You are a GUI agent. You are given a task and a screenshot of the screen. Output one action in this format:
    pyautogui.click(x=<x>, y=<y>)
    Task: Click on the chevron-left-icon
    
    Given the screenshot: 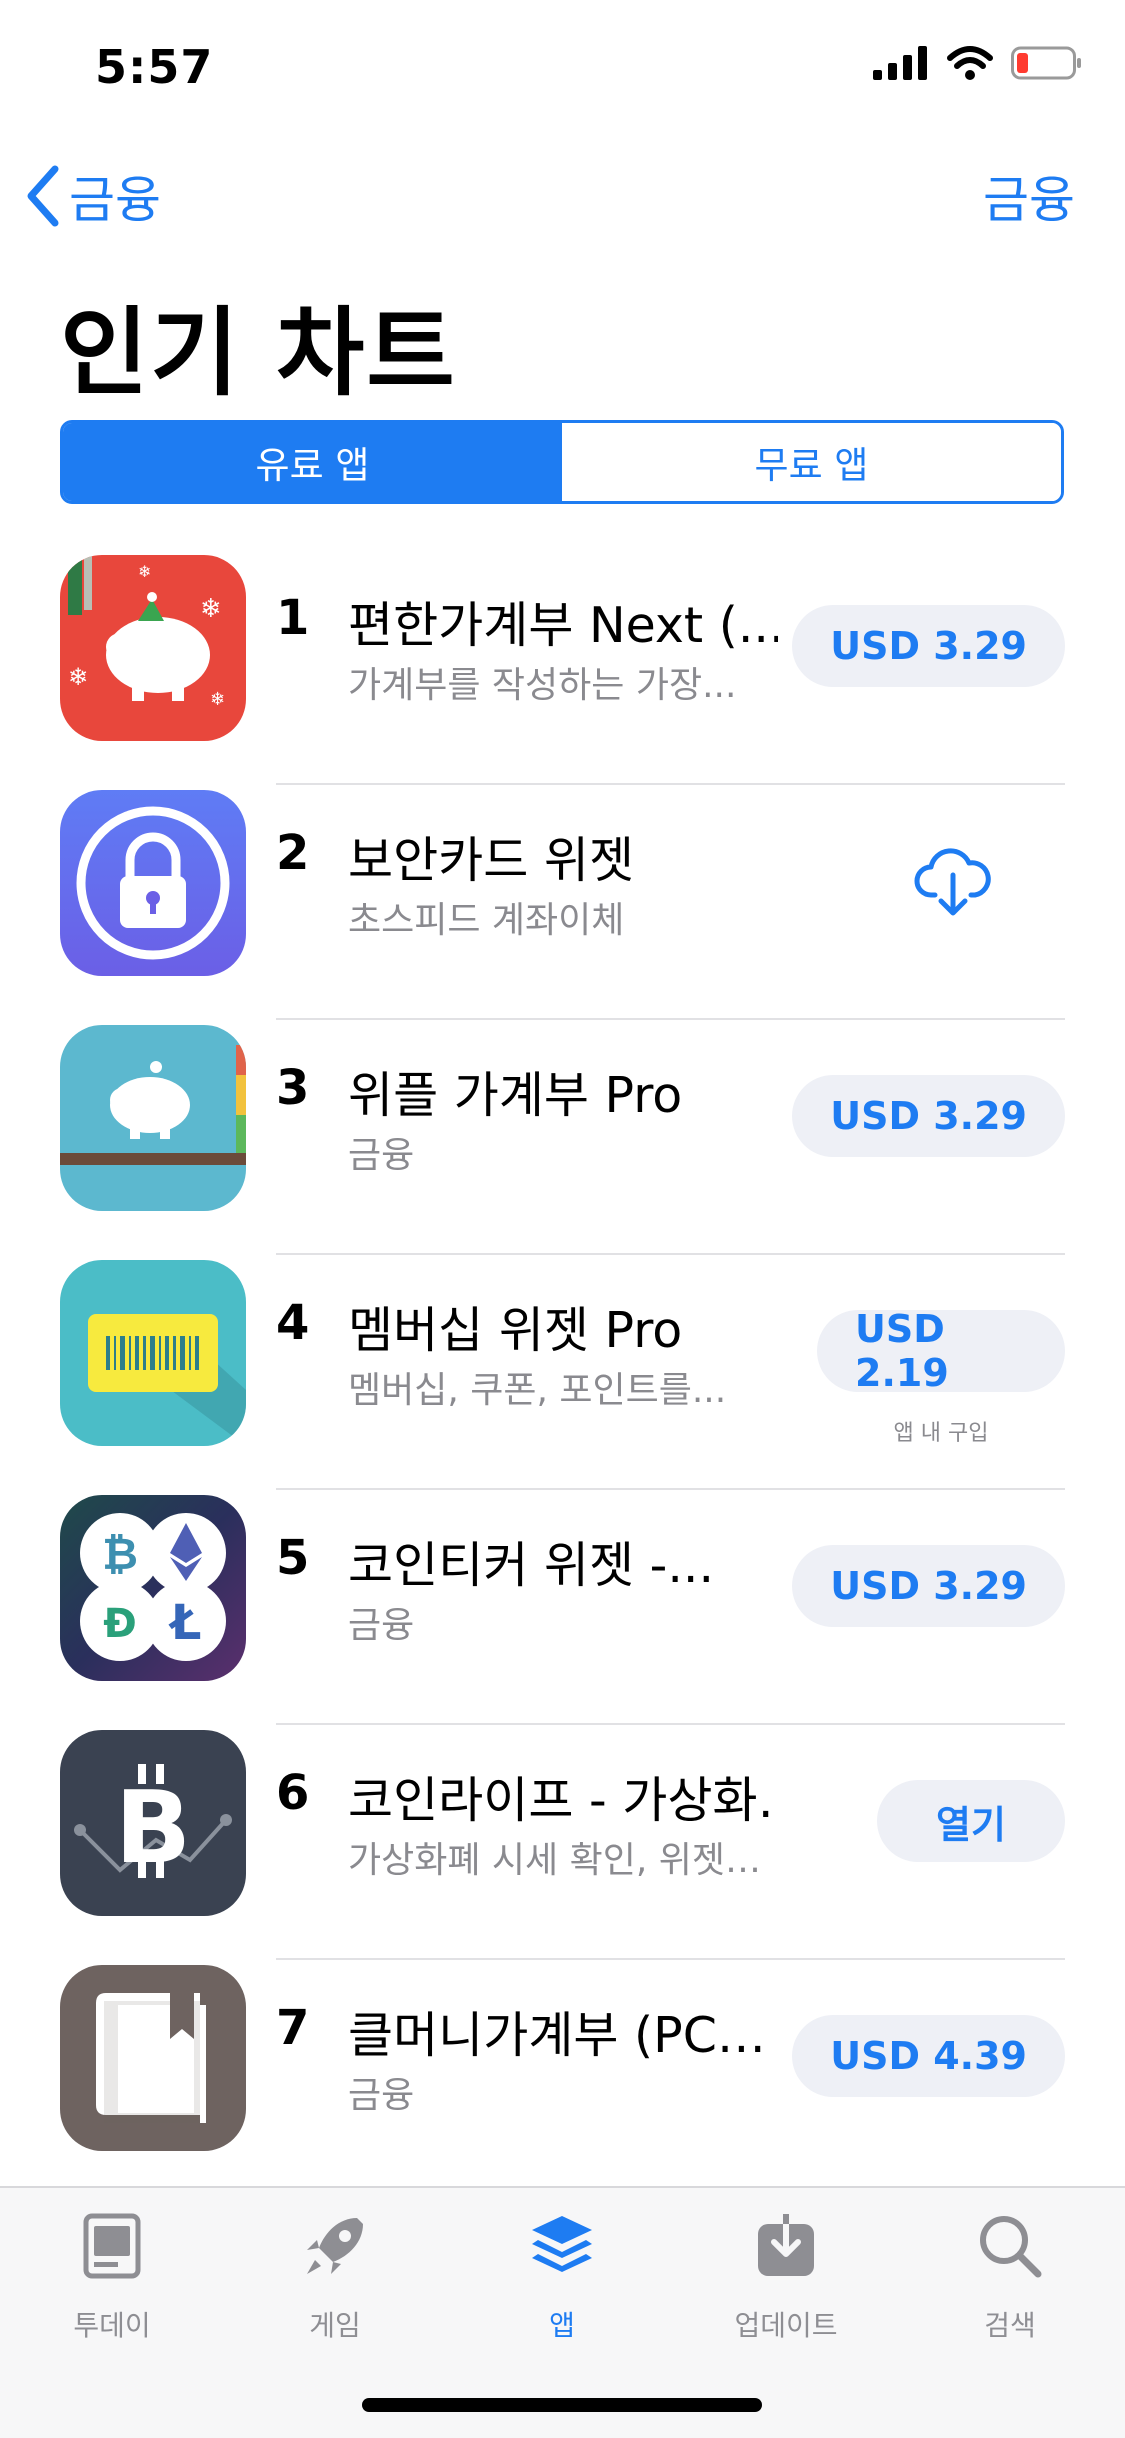 What is the action you would take?
    pyautogui.click(x=43, y=196)
    